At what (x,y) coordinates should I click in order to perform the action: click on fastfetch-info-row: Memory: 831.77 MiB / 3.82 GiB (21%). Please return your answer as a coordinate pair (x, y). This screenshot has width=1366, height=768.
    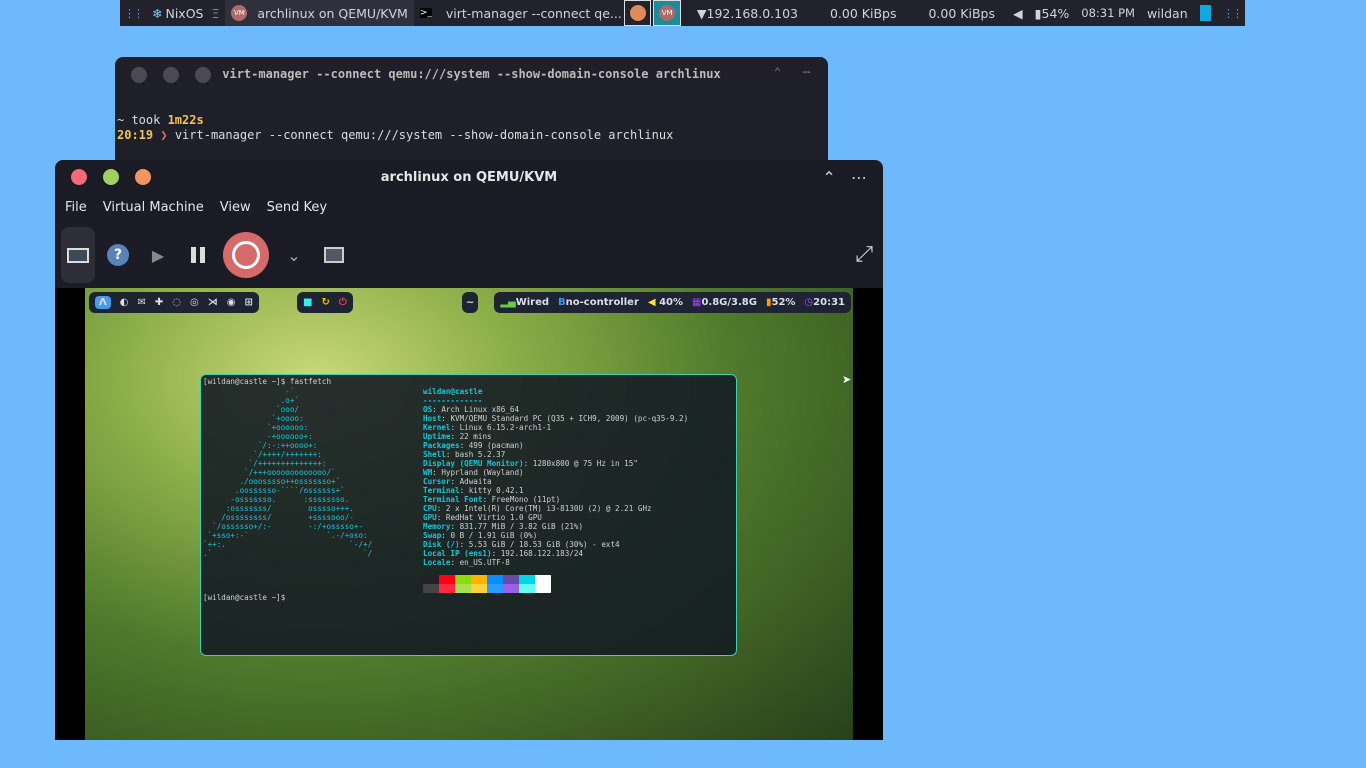
    Looking at the image, I should click on (503, 526).